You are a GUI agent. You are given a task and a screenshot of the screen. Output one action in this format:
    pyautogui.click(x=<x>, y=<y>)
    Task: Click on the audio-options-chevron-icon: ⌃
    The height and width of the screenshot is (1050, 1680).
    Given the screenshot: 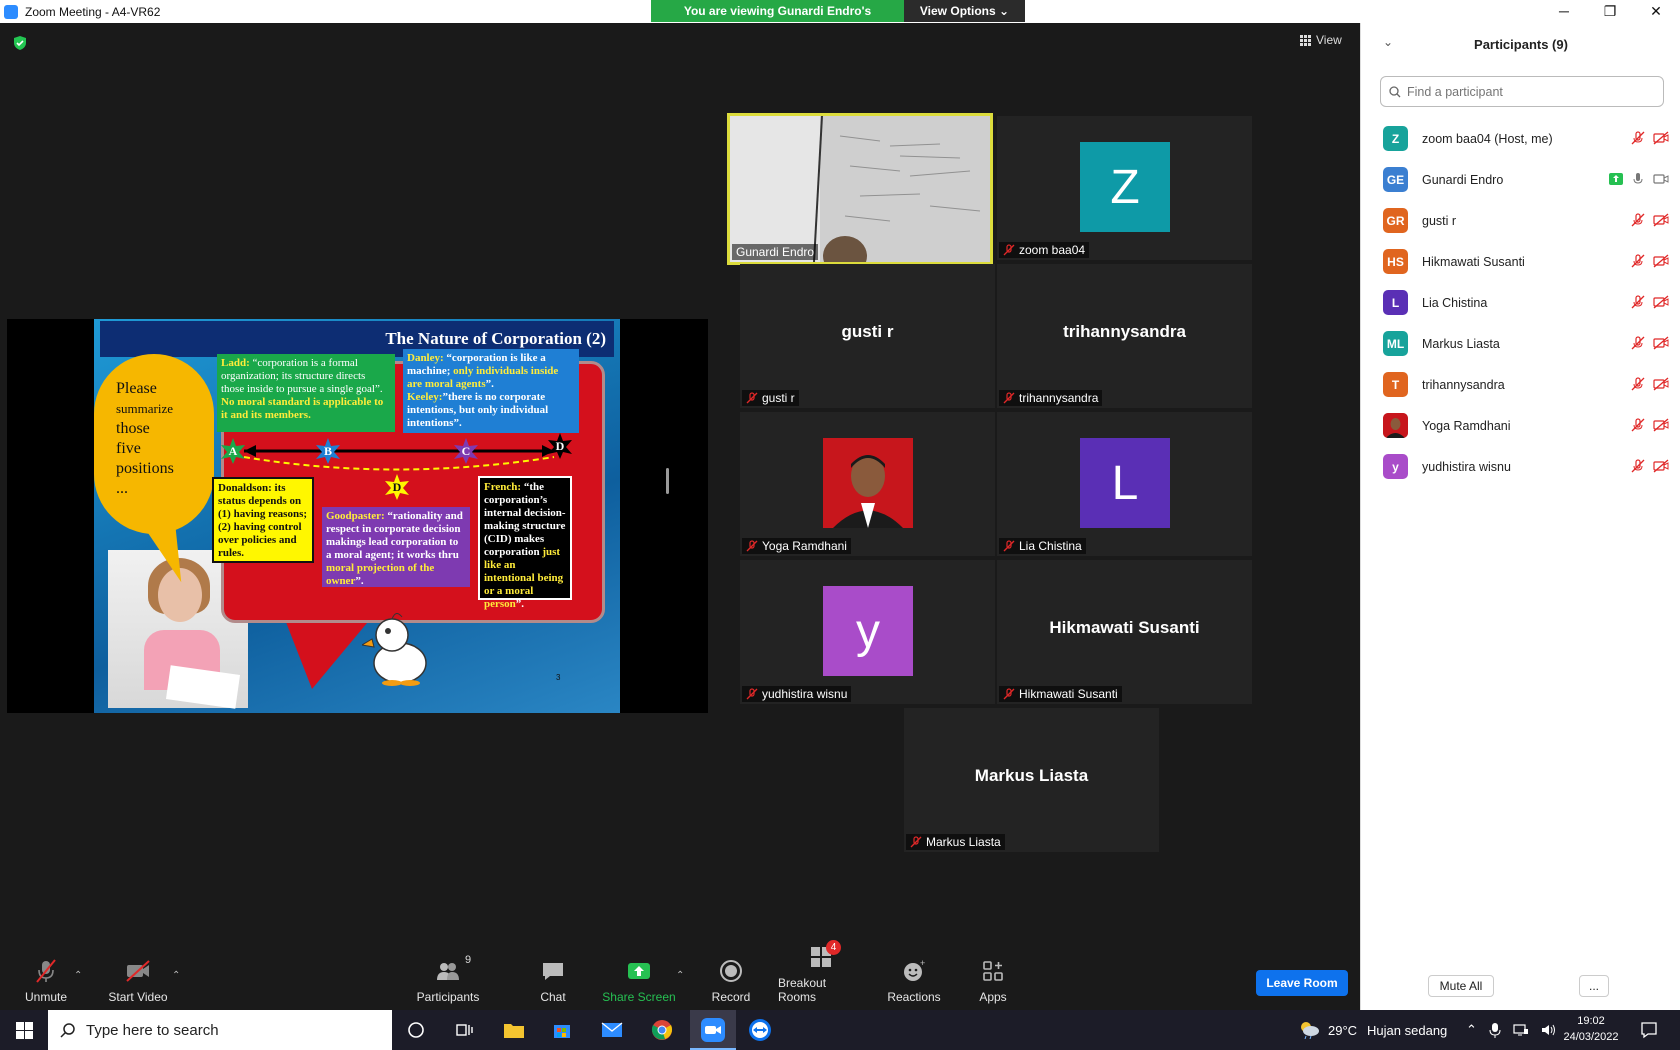 What is the action you would take?
    pyautogui.click(x=78, y=975)
    